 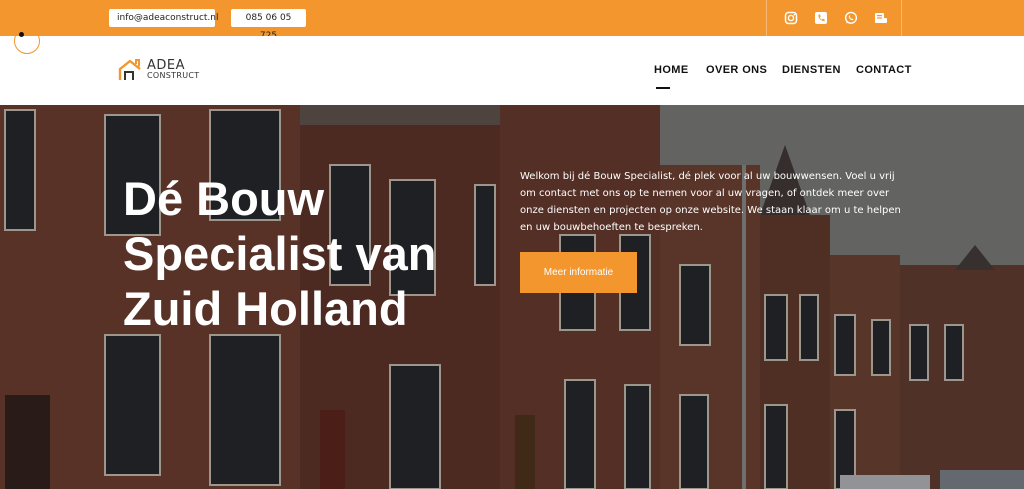 What do you see at coordinates (173, 75) in the screenshot?
I see `logo-subtitle: CONSTRUCT` at bounding box center [173, 75].